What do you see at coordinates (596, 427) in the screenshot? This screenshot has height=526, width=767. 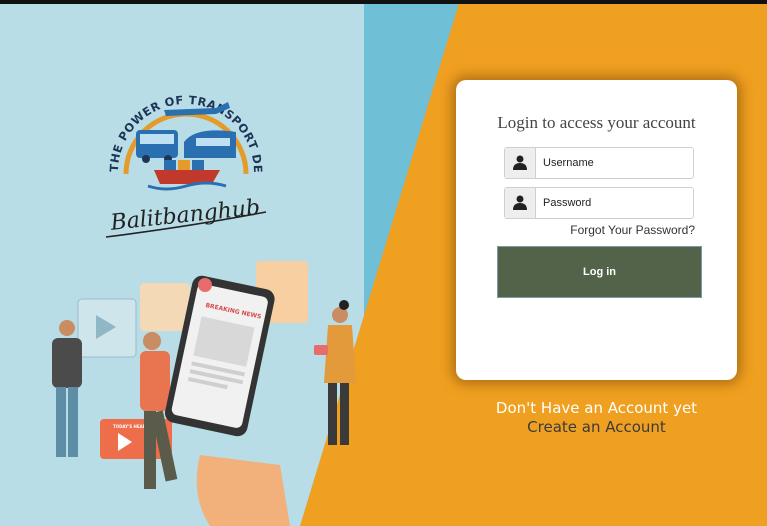 I see `create-account-link: Create an Account` at bounding box center [596, 427].